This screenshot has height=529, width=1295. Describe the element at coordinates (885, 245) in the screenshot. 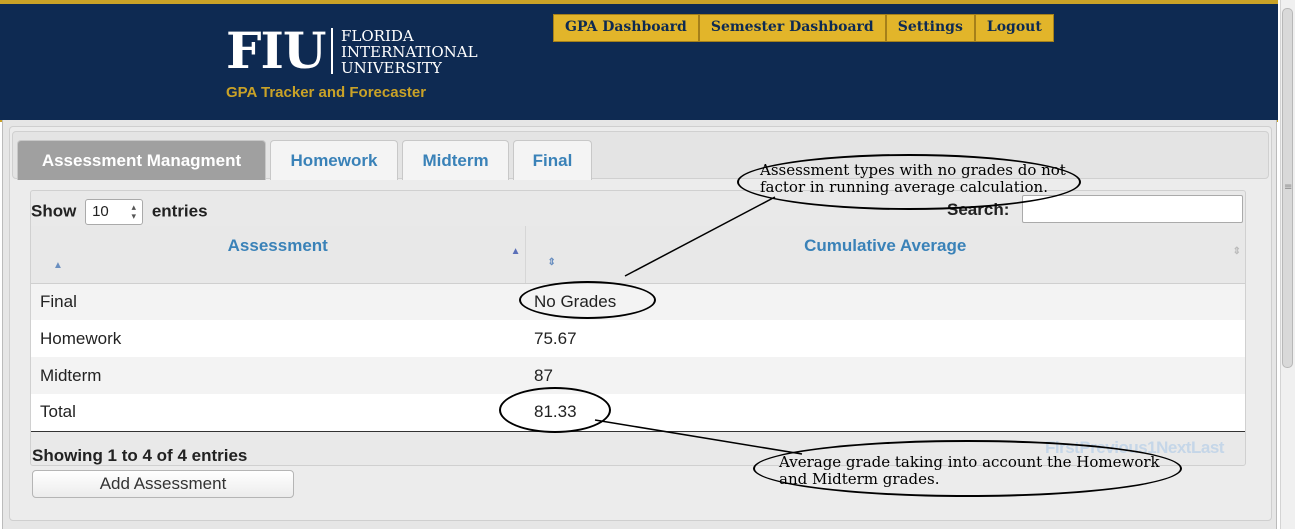

I see `column-header-average-label: Cumulative Average` at that location.